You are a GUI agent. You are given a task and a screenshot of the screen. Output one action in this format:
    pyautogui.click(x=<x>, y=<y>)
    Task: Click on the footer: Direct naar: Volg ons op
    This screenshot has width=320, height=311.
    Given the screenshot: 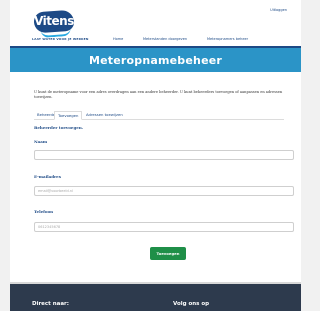 What is the action you would take?
    pyautogui.click(x=155, y=297)
    